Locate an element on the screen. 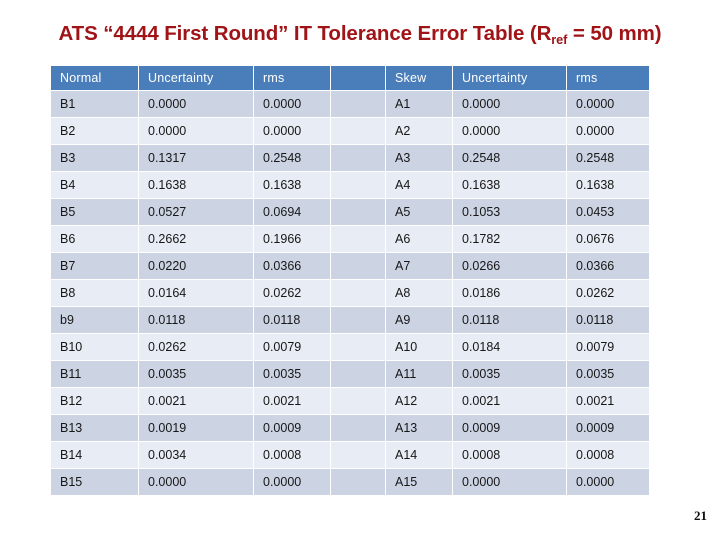 The width and height of the screenshot is (720, 540). cell-normal: B15 is located at coordinates (94, 482).